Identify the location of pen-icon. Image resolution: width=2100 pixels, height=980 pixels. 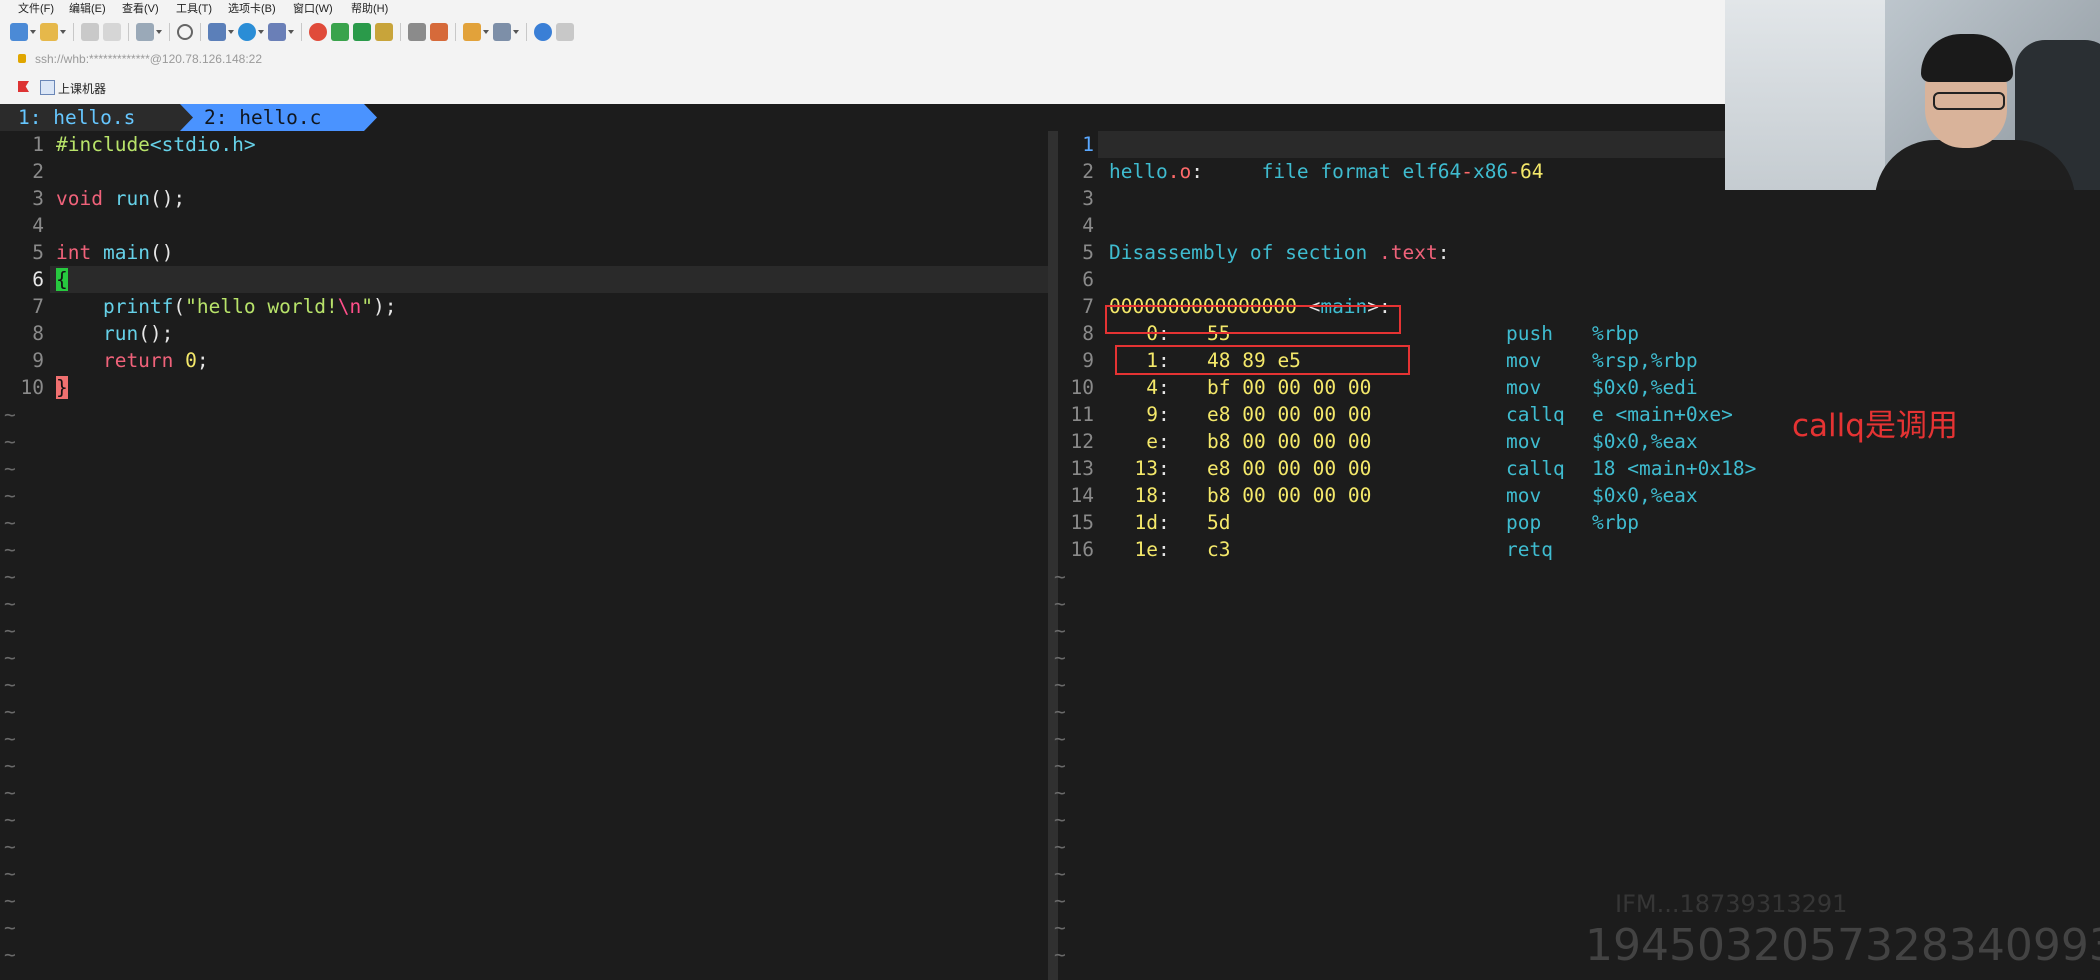
(439, 32).